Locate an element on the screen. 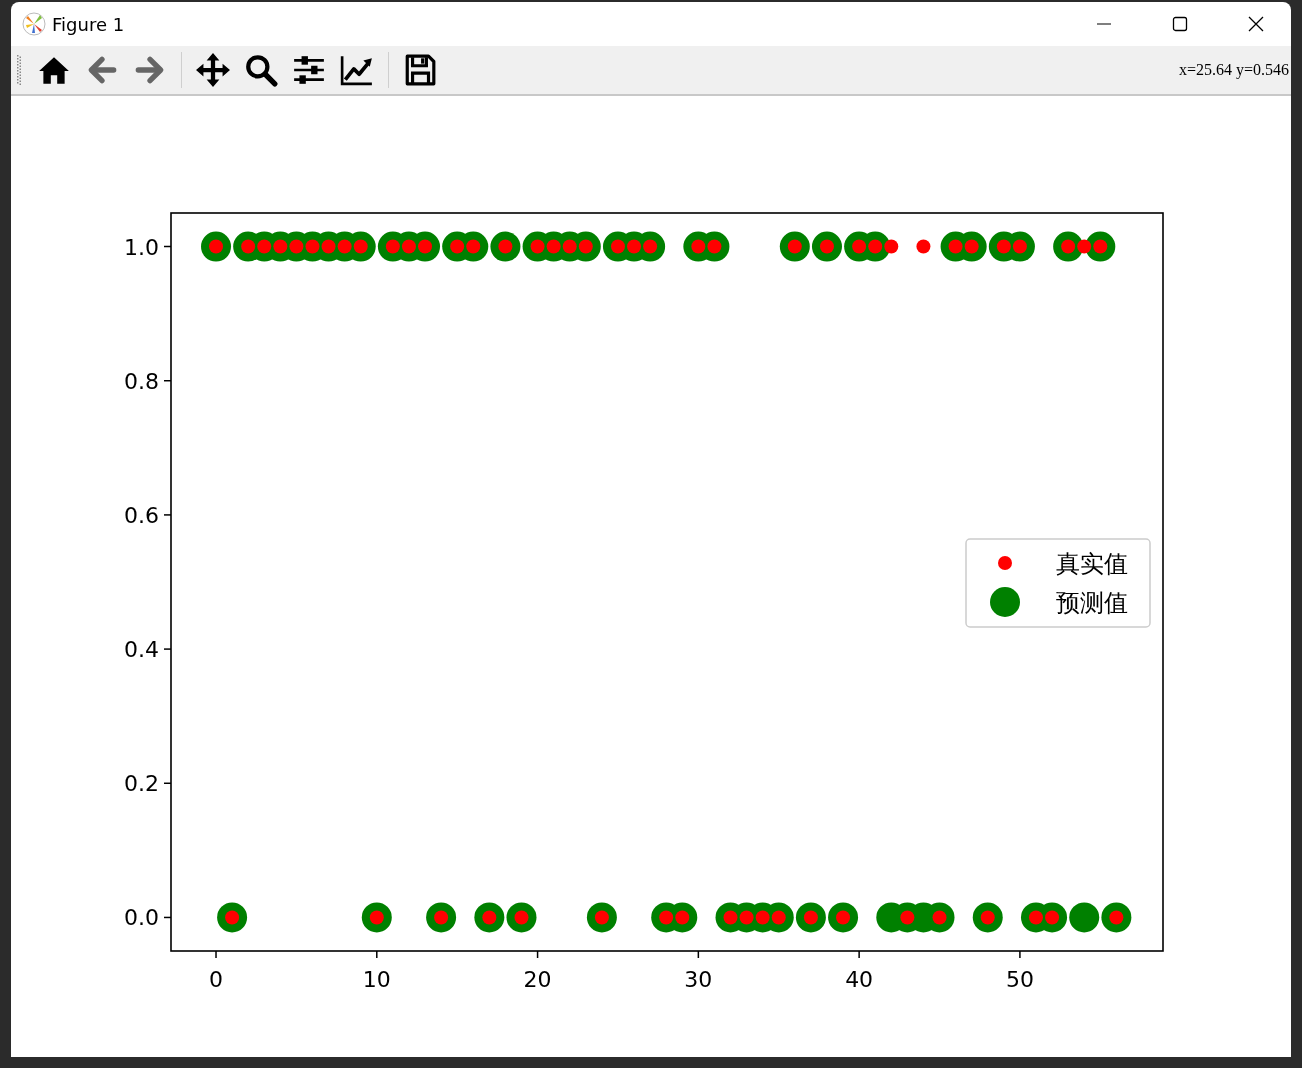 This screenshot has width=1302, height=1068. tick-label: 0.6 is located at coordinates (141, 515).